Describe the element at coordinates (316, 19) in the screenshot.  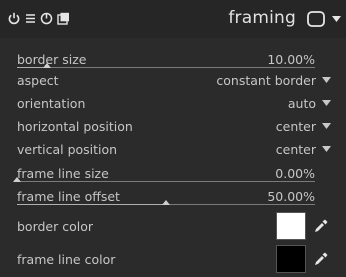
I see `module-presets-icon` at that location.